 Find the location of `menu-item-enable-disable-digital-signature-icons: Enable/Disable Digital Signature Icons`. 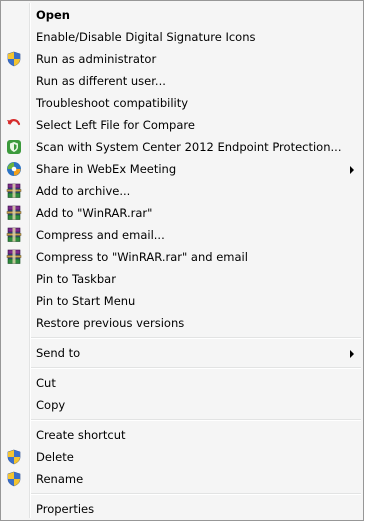

menu-item-enable-disable-digital-signature-icons: Enable/Disable Digital Signature Icons is located at coordinates (182, 37).